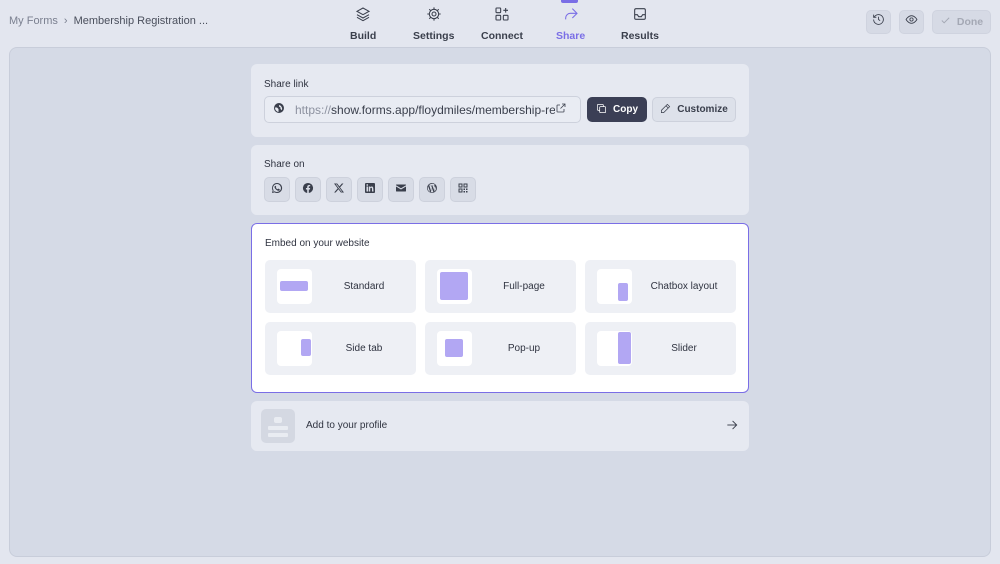  I want to click on tab-build: Build, so click(363, 24).